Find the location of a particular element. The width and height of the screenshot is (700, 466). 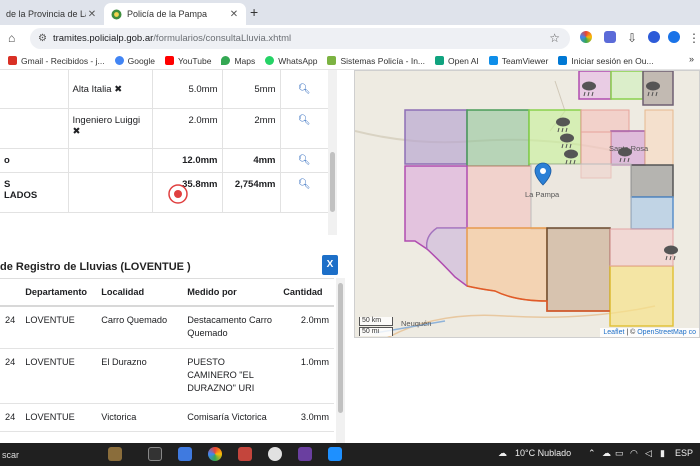

bookmark-teamviewer: TeamViewer is located at coordinates (518, 61).